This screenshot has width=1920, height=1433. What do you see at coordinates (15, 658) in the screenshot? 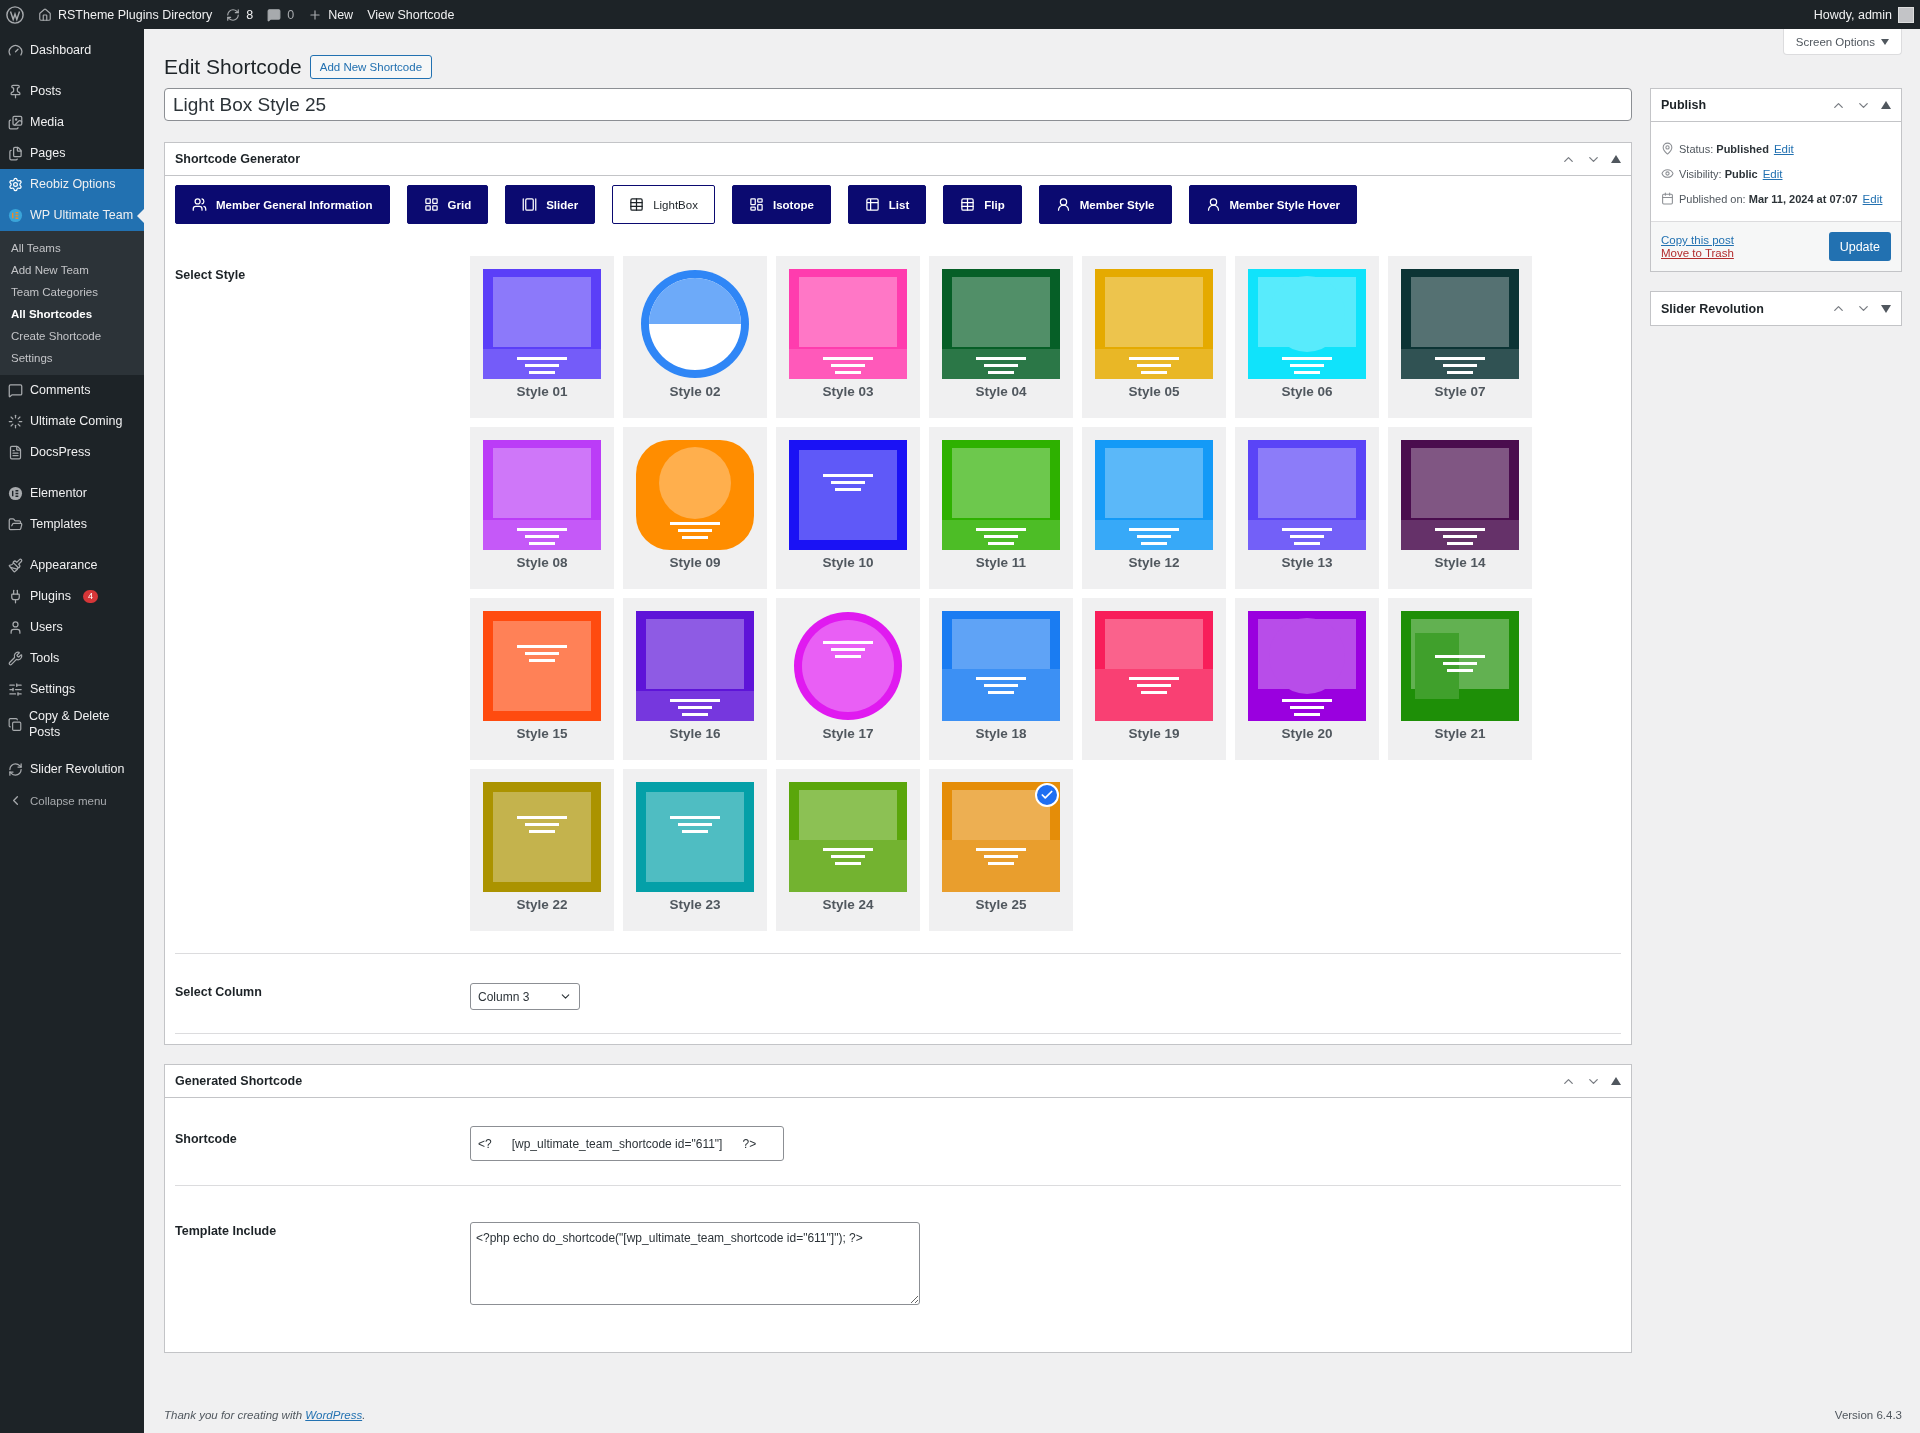
I see `wrench-icon` at bounding box center [15, 658].